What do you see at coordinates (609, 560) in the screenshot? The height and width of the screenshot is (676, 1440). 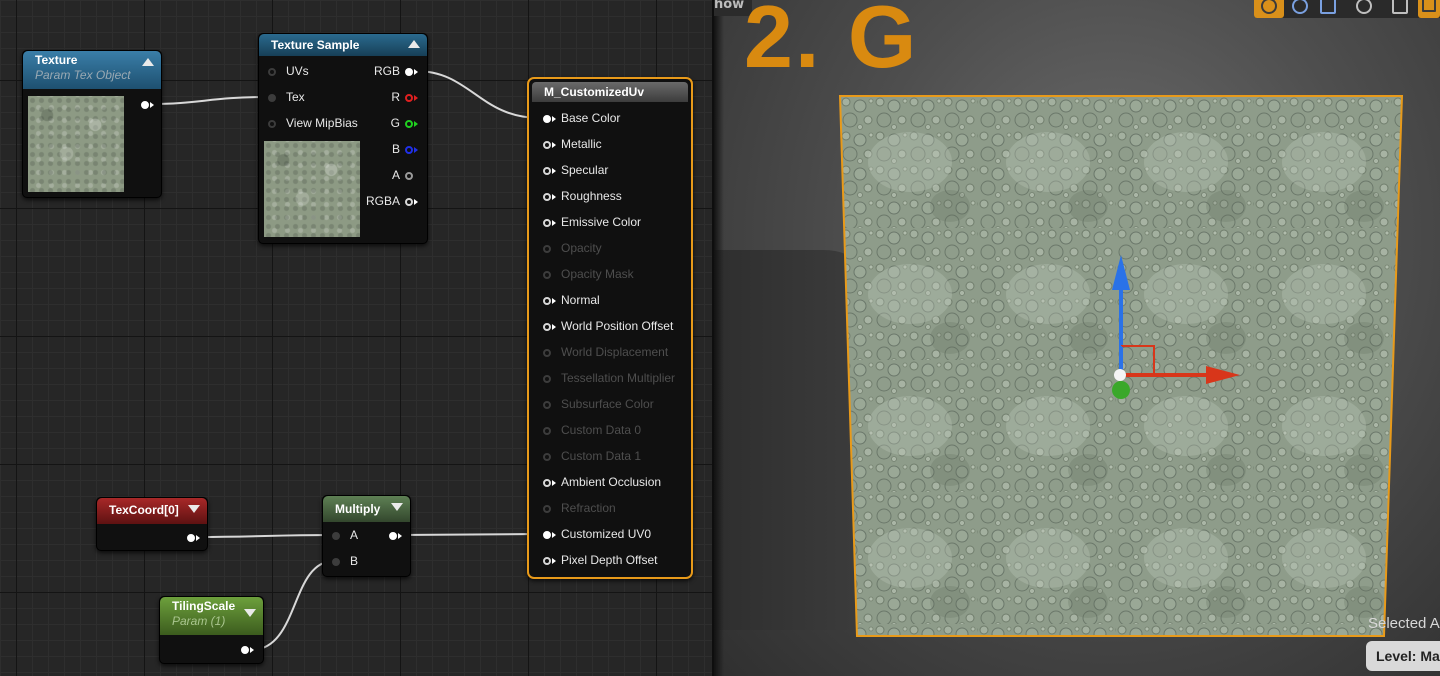 I see `root-input-label: Pixel Depth Offset` at bounding box center [609, 560].